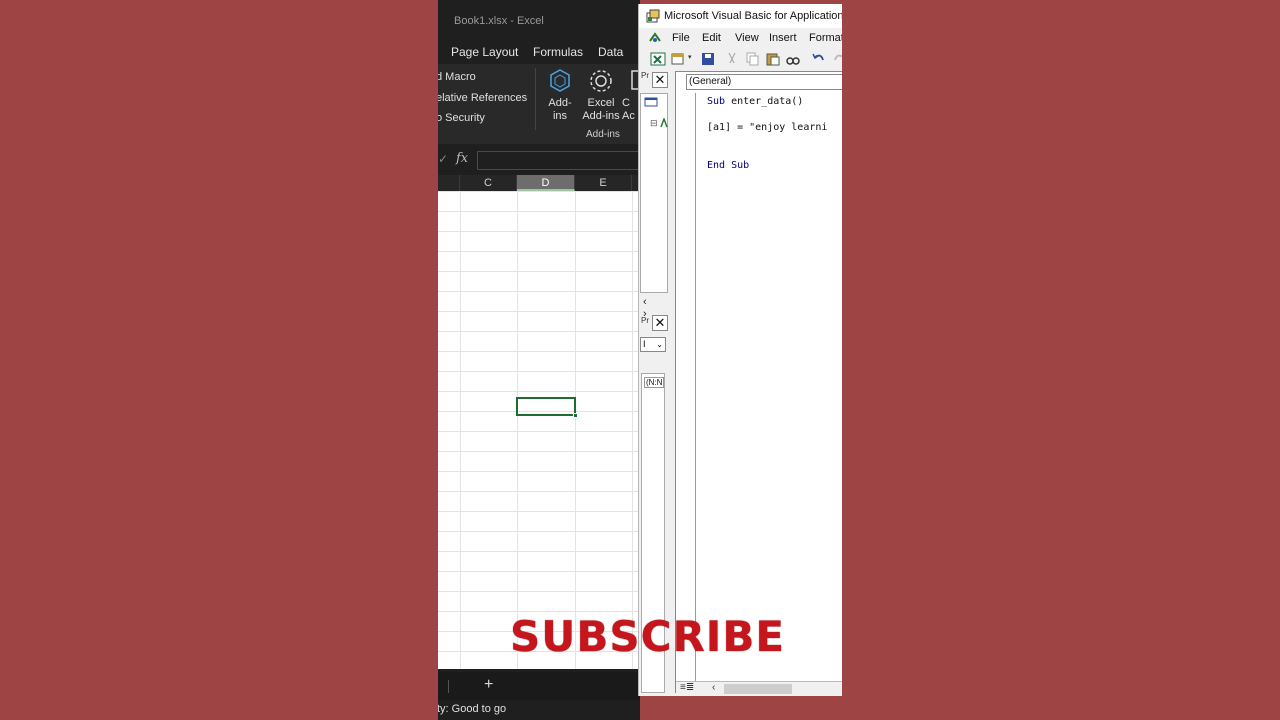  What do you see at coordinates (783, 38) in the screenshot?
I see `menu-insert: Insert` at bounding box center [783, 38].